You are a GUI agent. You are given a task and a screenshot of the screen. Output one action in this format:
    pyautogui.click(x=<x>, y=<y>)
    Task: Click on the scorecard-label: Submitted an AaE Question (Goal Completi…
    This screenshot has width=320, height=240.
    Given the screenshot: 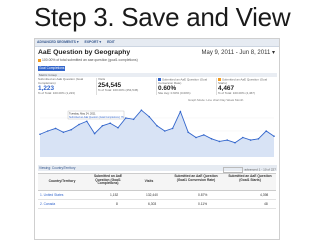 What is the action you would take?
    pyautogui.click(x=61, y=81)
    